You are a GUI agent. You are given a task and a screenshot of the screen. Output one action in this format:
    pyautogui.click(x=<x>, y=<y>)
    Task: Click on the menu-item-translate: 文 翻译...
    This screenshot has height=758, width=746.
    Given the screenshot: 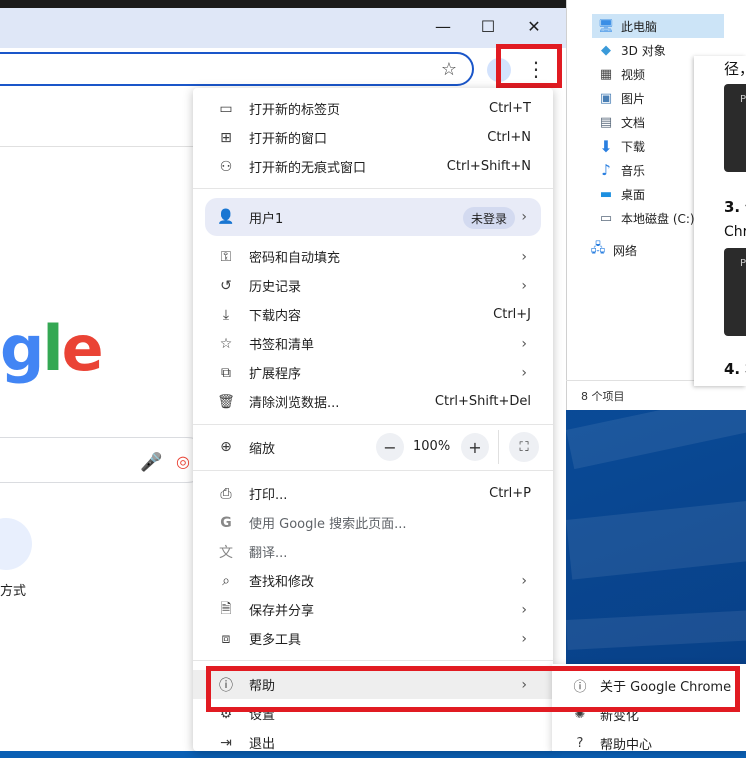 What is the action you would take?
    pyautogui.click(x=373, y=551)
    